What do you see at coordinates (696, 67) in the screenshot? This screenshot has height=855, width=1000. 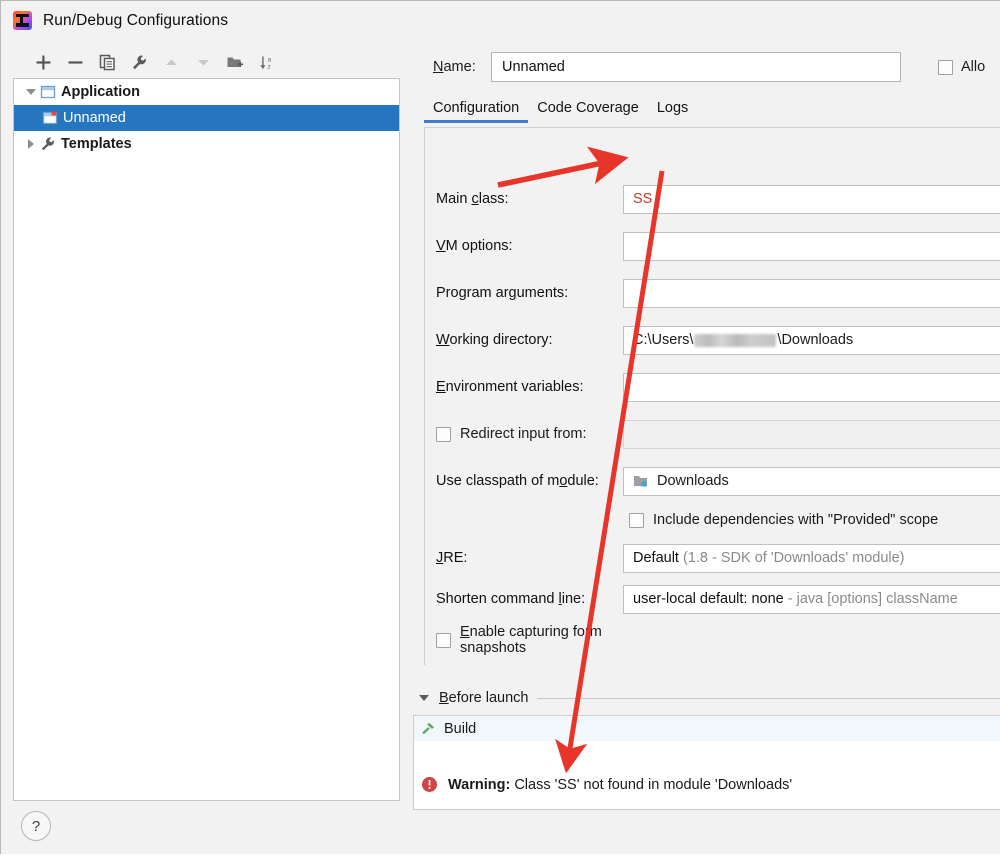 I see `name-input: Unnamed` at bounding box center [696, 67].